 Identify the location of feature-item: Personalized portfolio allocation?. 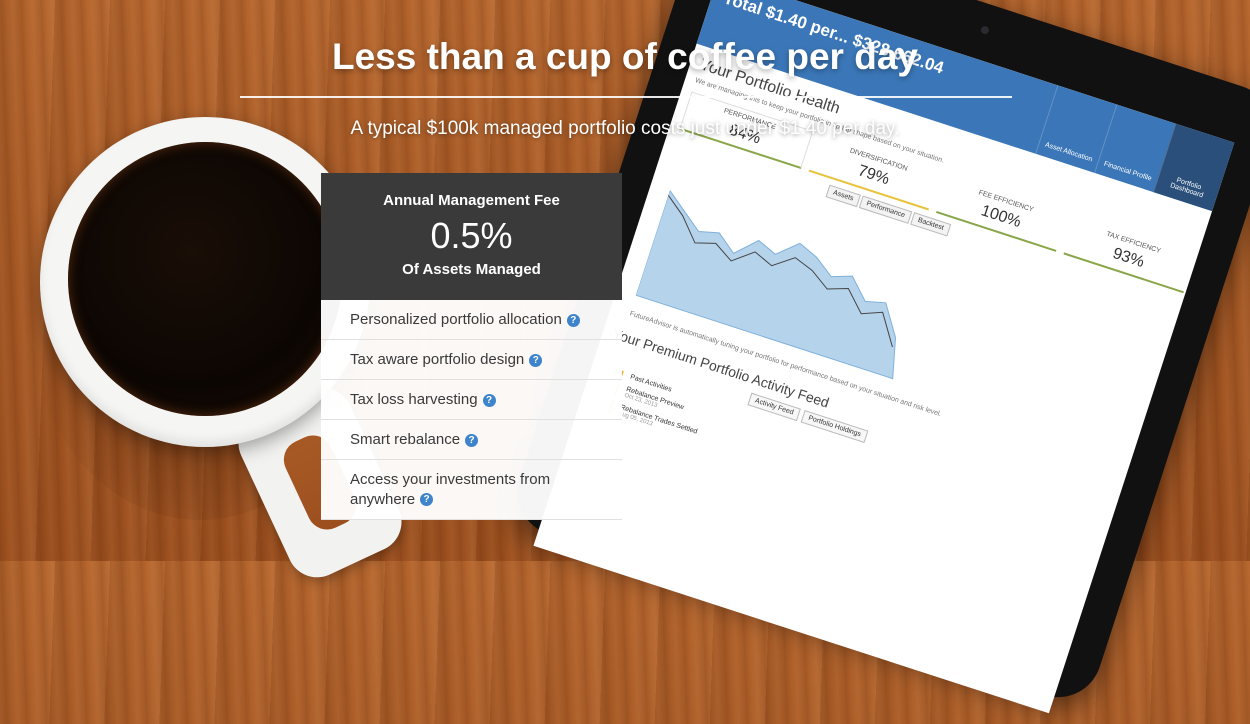
(471, 320).